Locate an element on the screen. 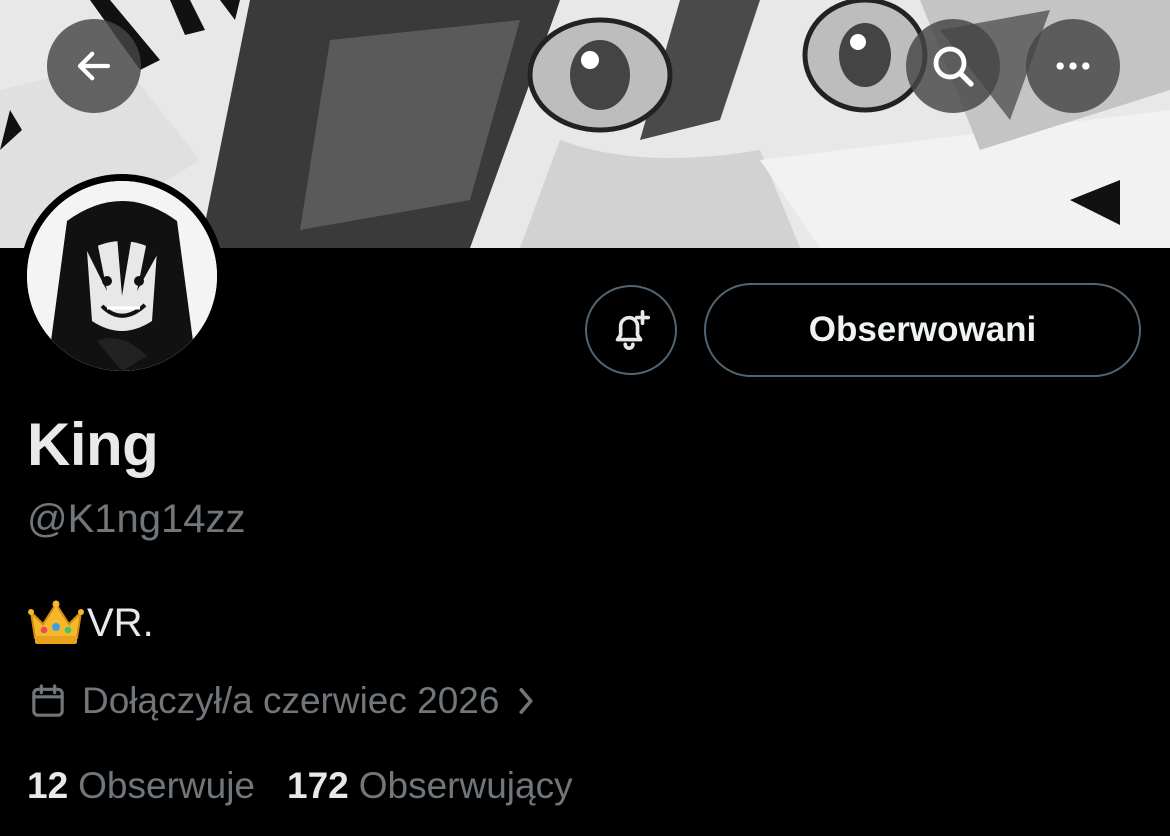  crown-emoji is located at coordinates (56, 623).